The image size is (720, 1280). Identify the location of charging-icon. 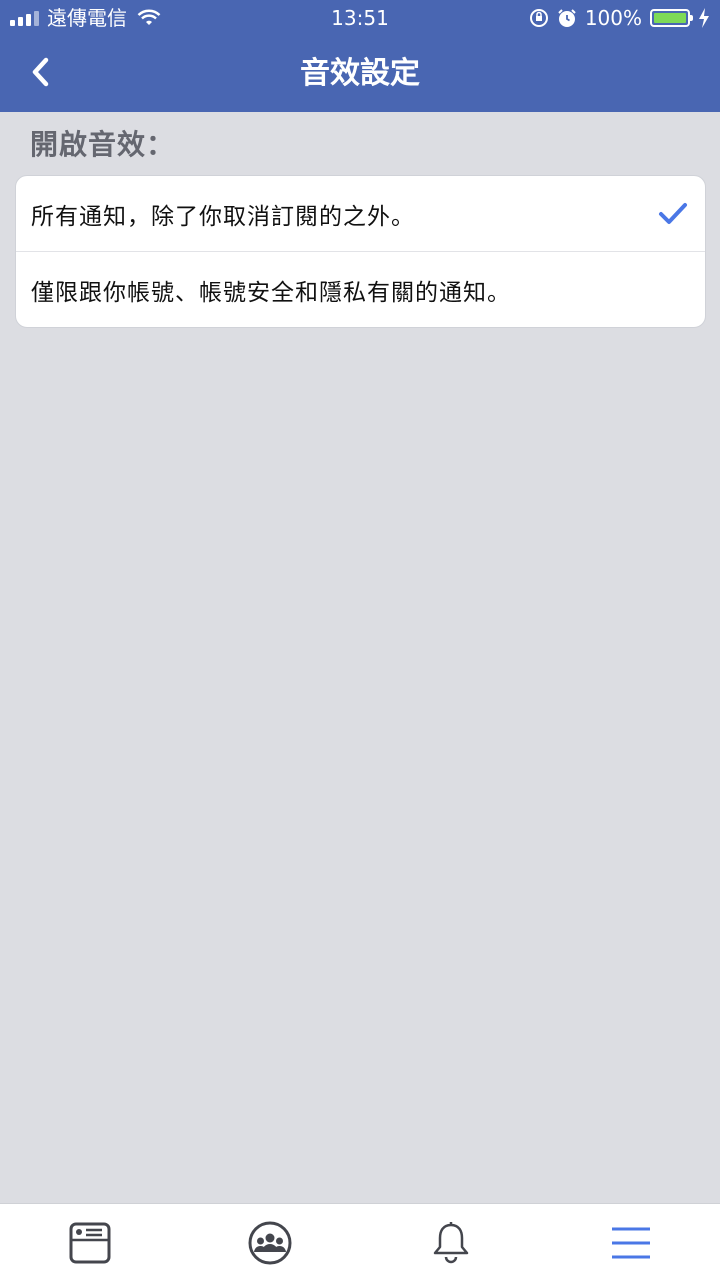
(704, 18).